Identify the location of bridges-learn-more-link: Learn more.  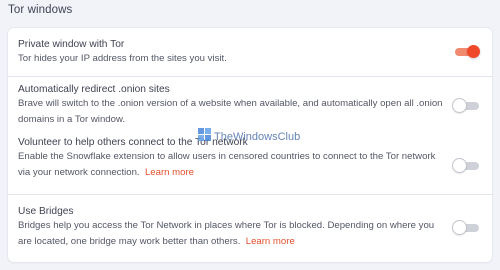
(270, 241).